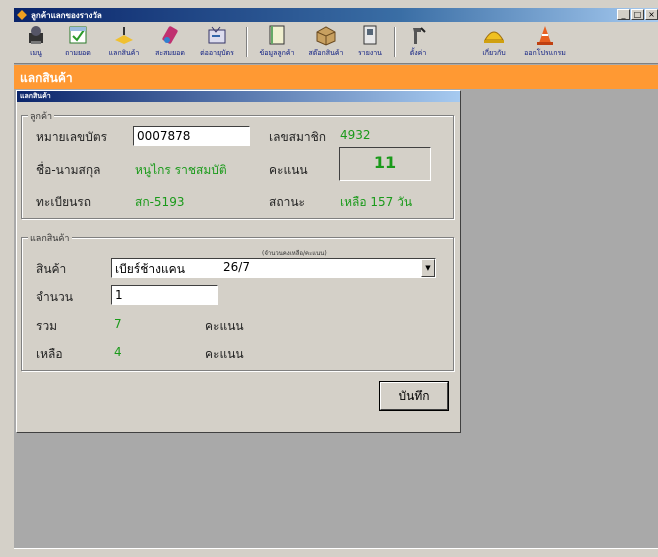 This screenshot has width=658, height=557. I want to click on remaining-value: 4, so click(118, 352).